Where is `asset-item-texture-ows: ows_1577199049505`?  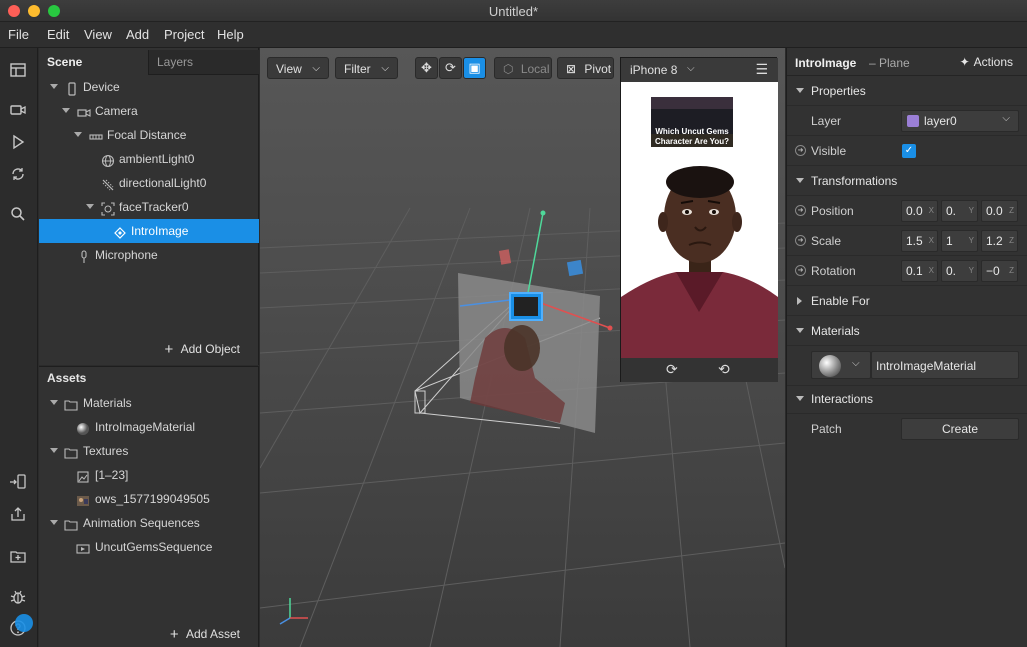 asset-item-texture-ows: ows_1577199049505 is located at coordinates (149, 499).